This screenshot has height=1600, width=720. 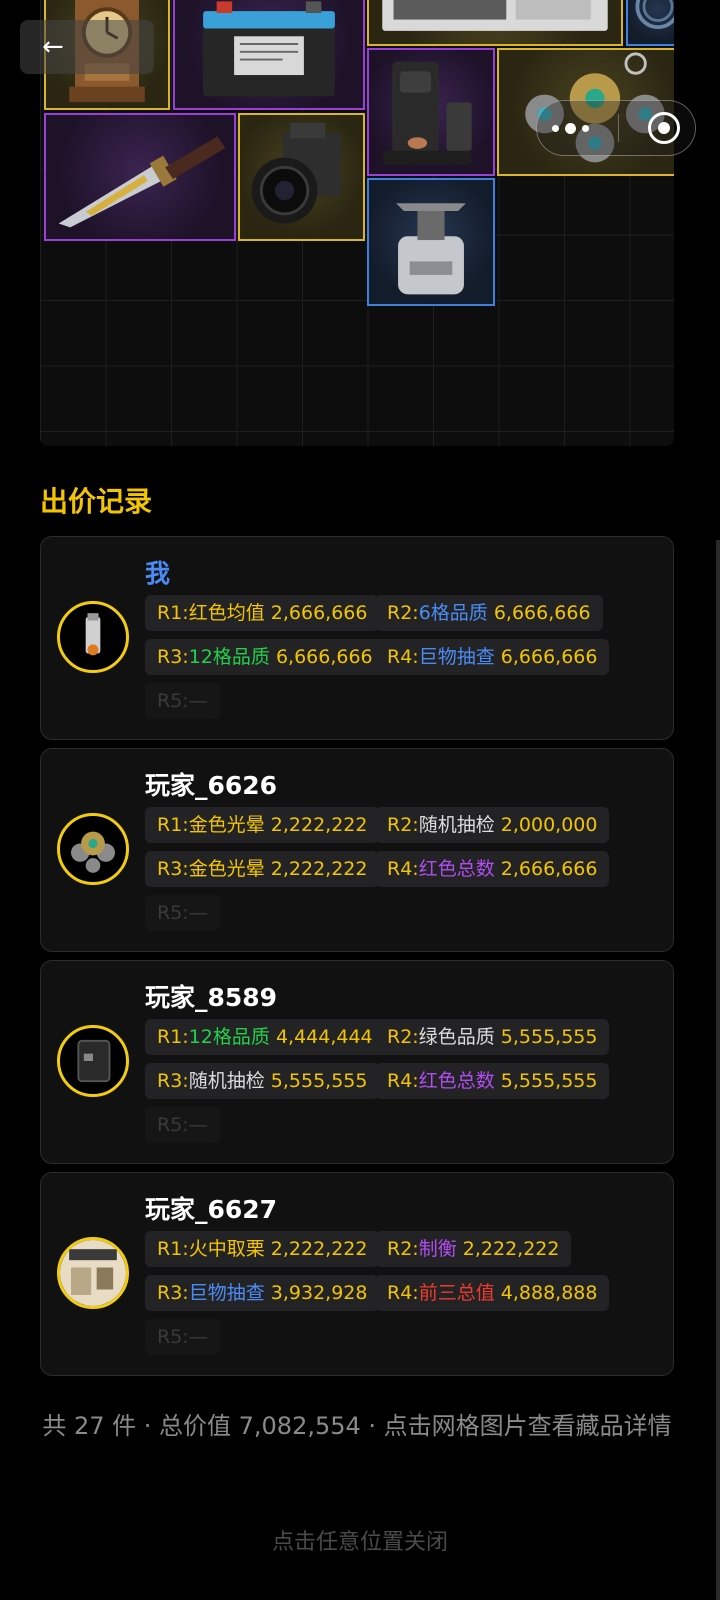 I want to click on player-name: 玩家_8589, so click(x=211, y=997).